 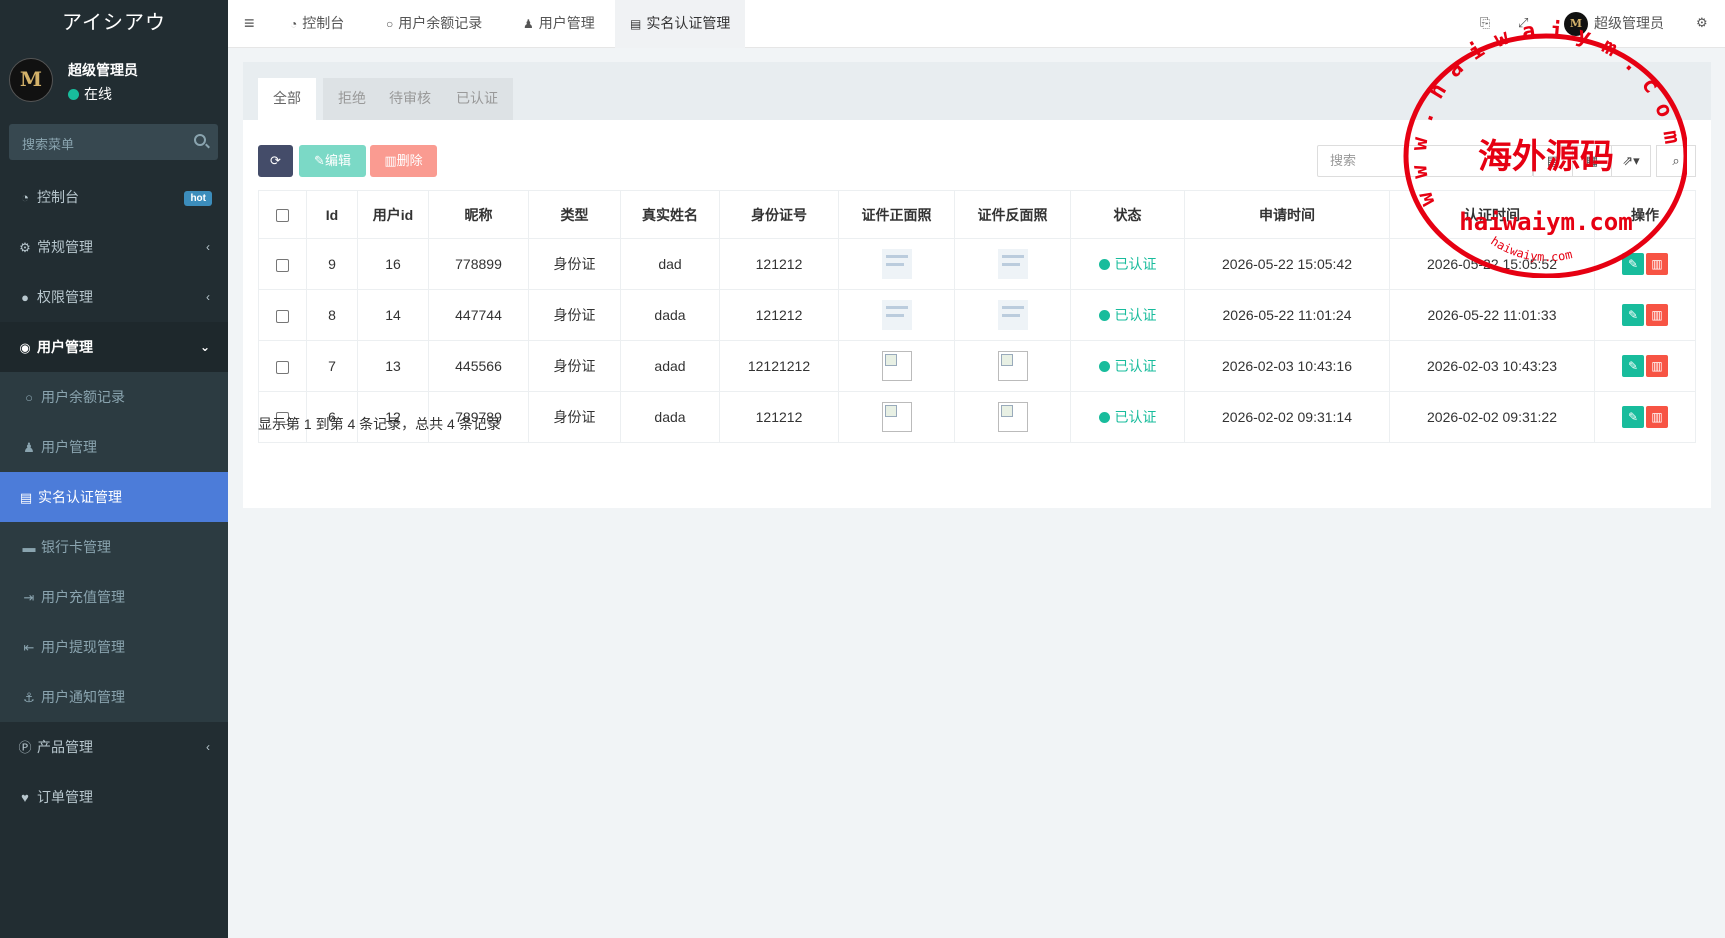 What do you see at coordinates (1676, 161) in the screenshot?
I see `search-toggle-button: ⌕` at bounding box center [1676, 161].